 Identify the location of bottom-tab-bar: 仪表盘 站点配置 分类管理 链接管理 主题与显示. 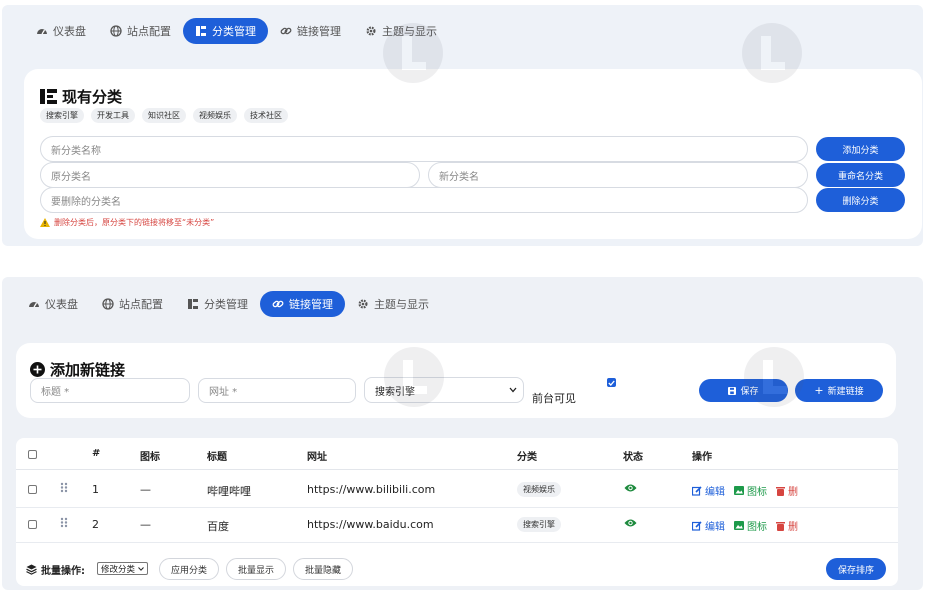
(228, 304).